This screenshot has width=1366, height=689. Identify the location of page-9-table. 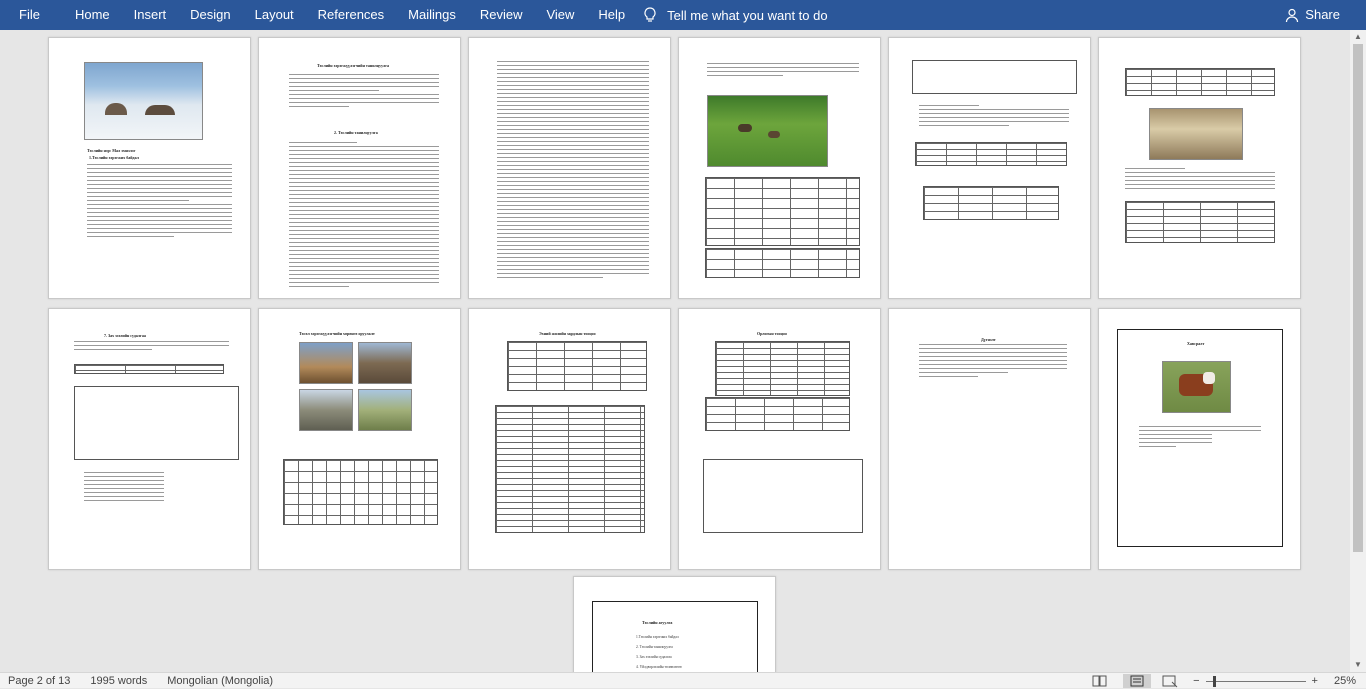
(577, 366).